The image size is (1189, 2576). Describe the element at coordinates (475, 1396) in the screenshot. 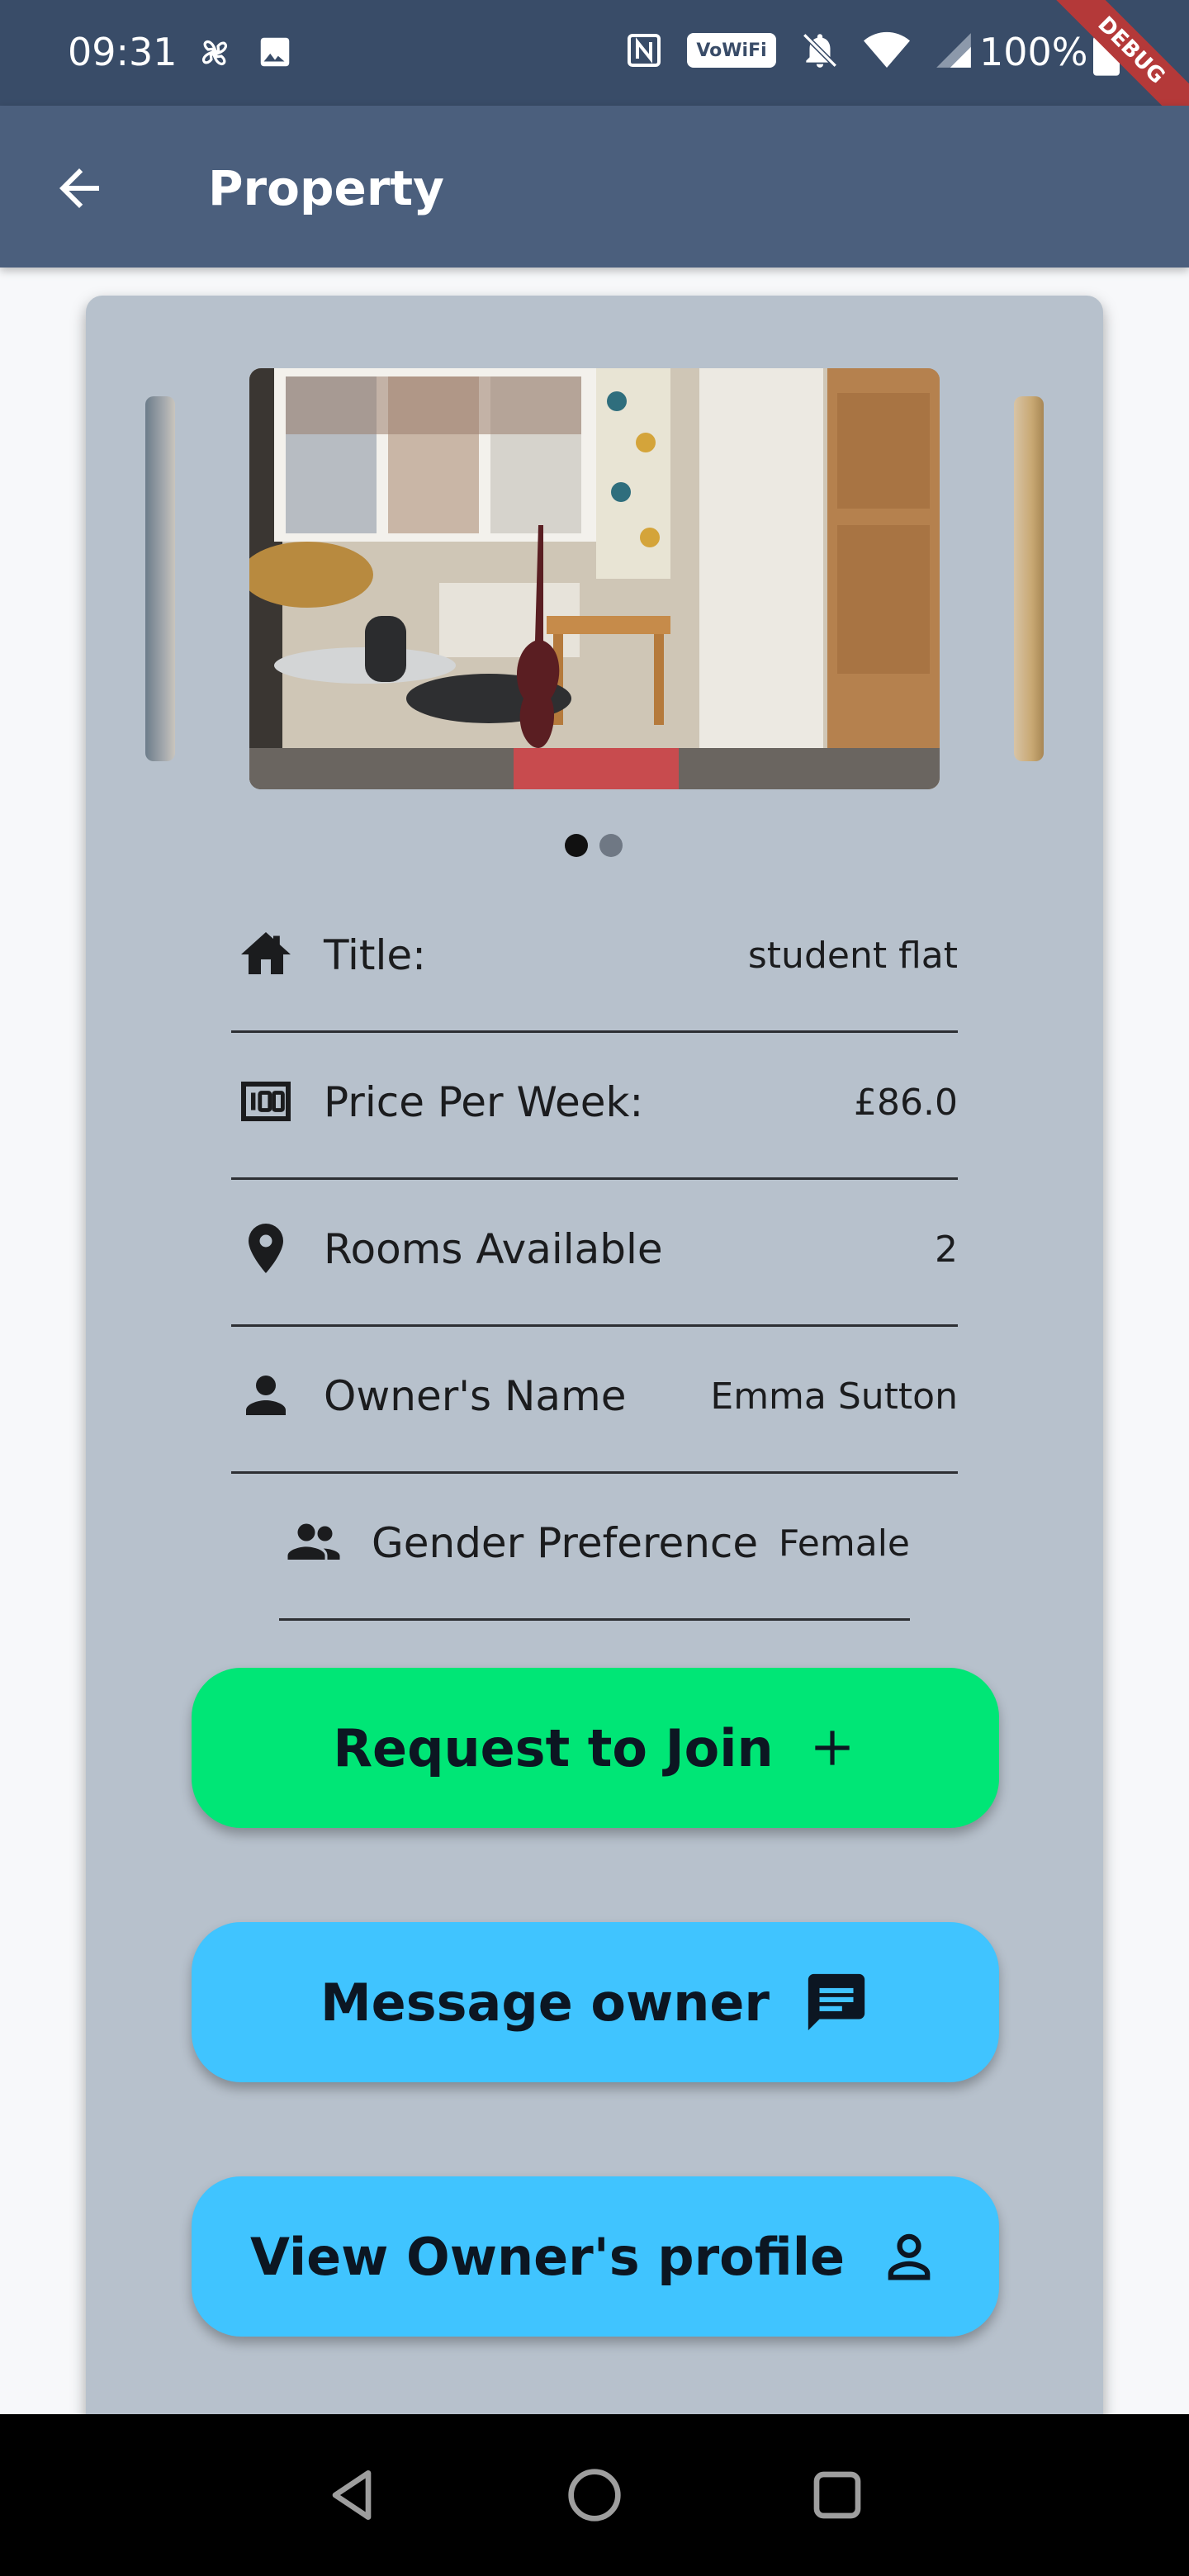

I see `detail-label: Owner's Name` at that location.